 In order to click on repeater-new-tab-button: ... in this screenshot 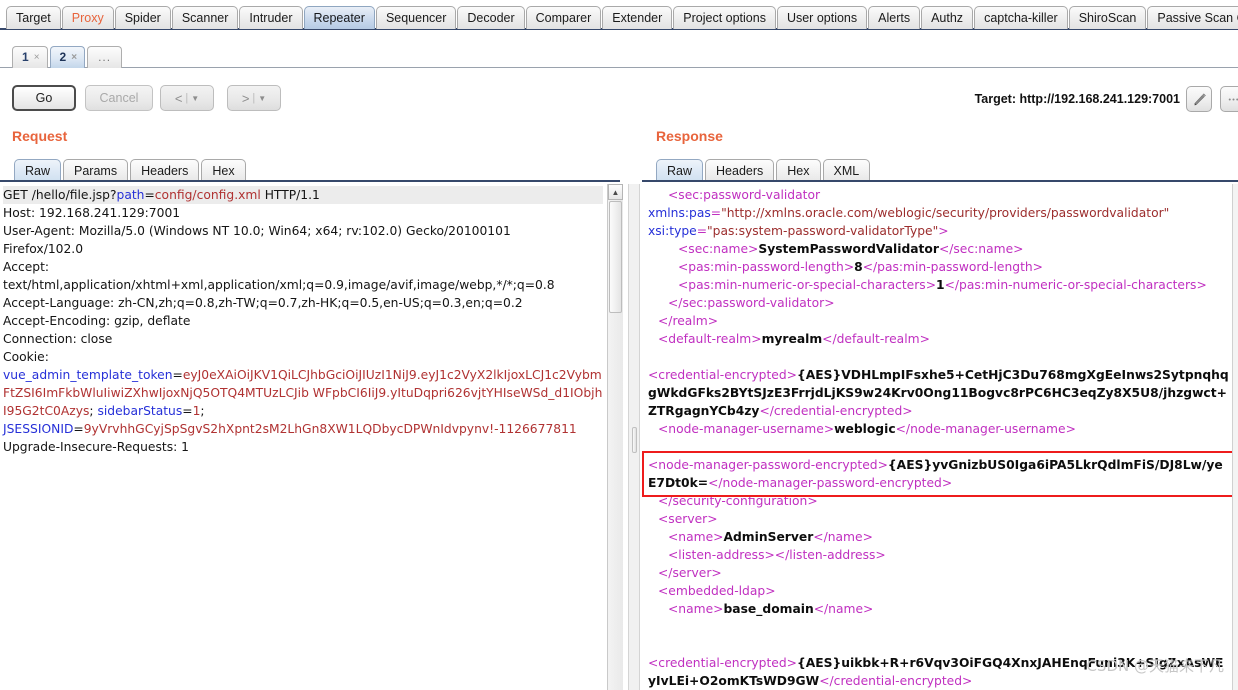, I will do `click(105, 57)`.